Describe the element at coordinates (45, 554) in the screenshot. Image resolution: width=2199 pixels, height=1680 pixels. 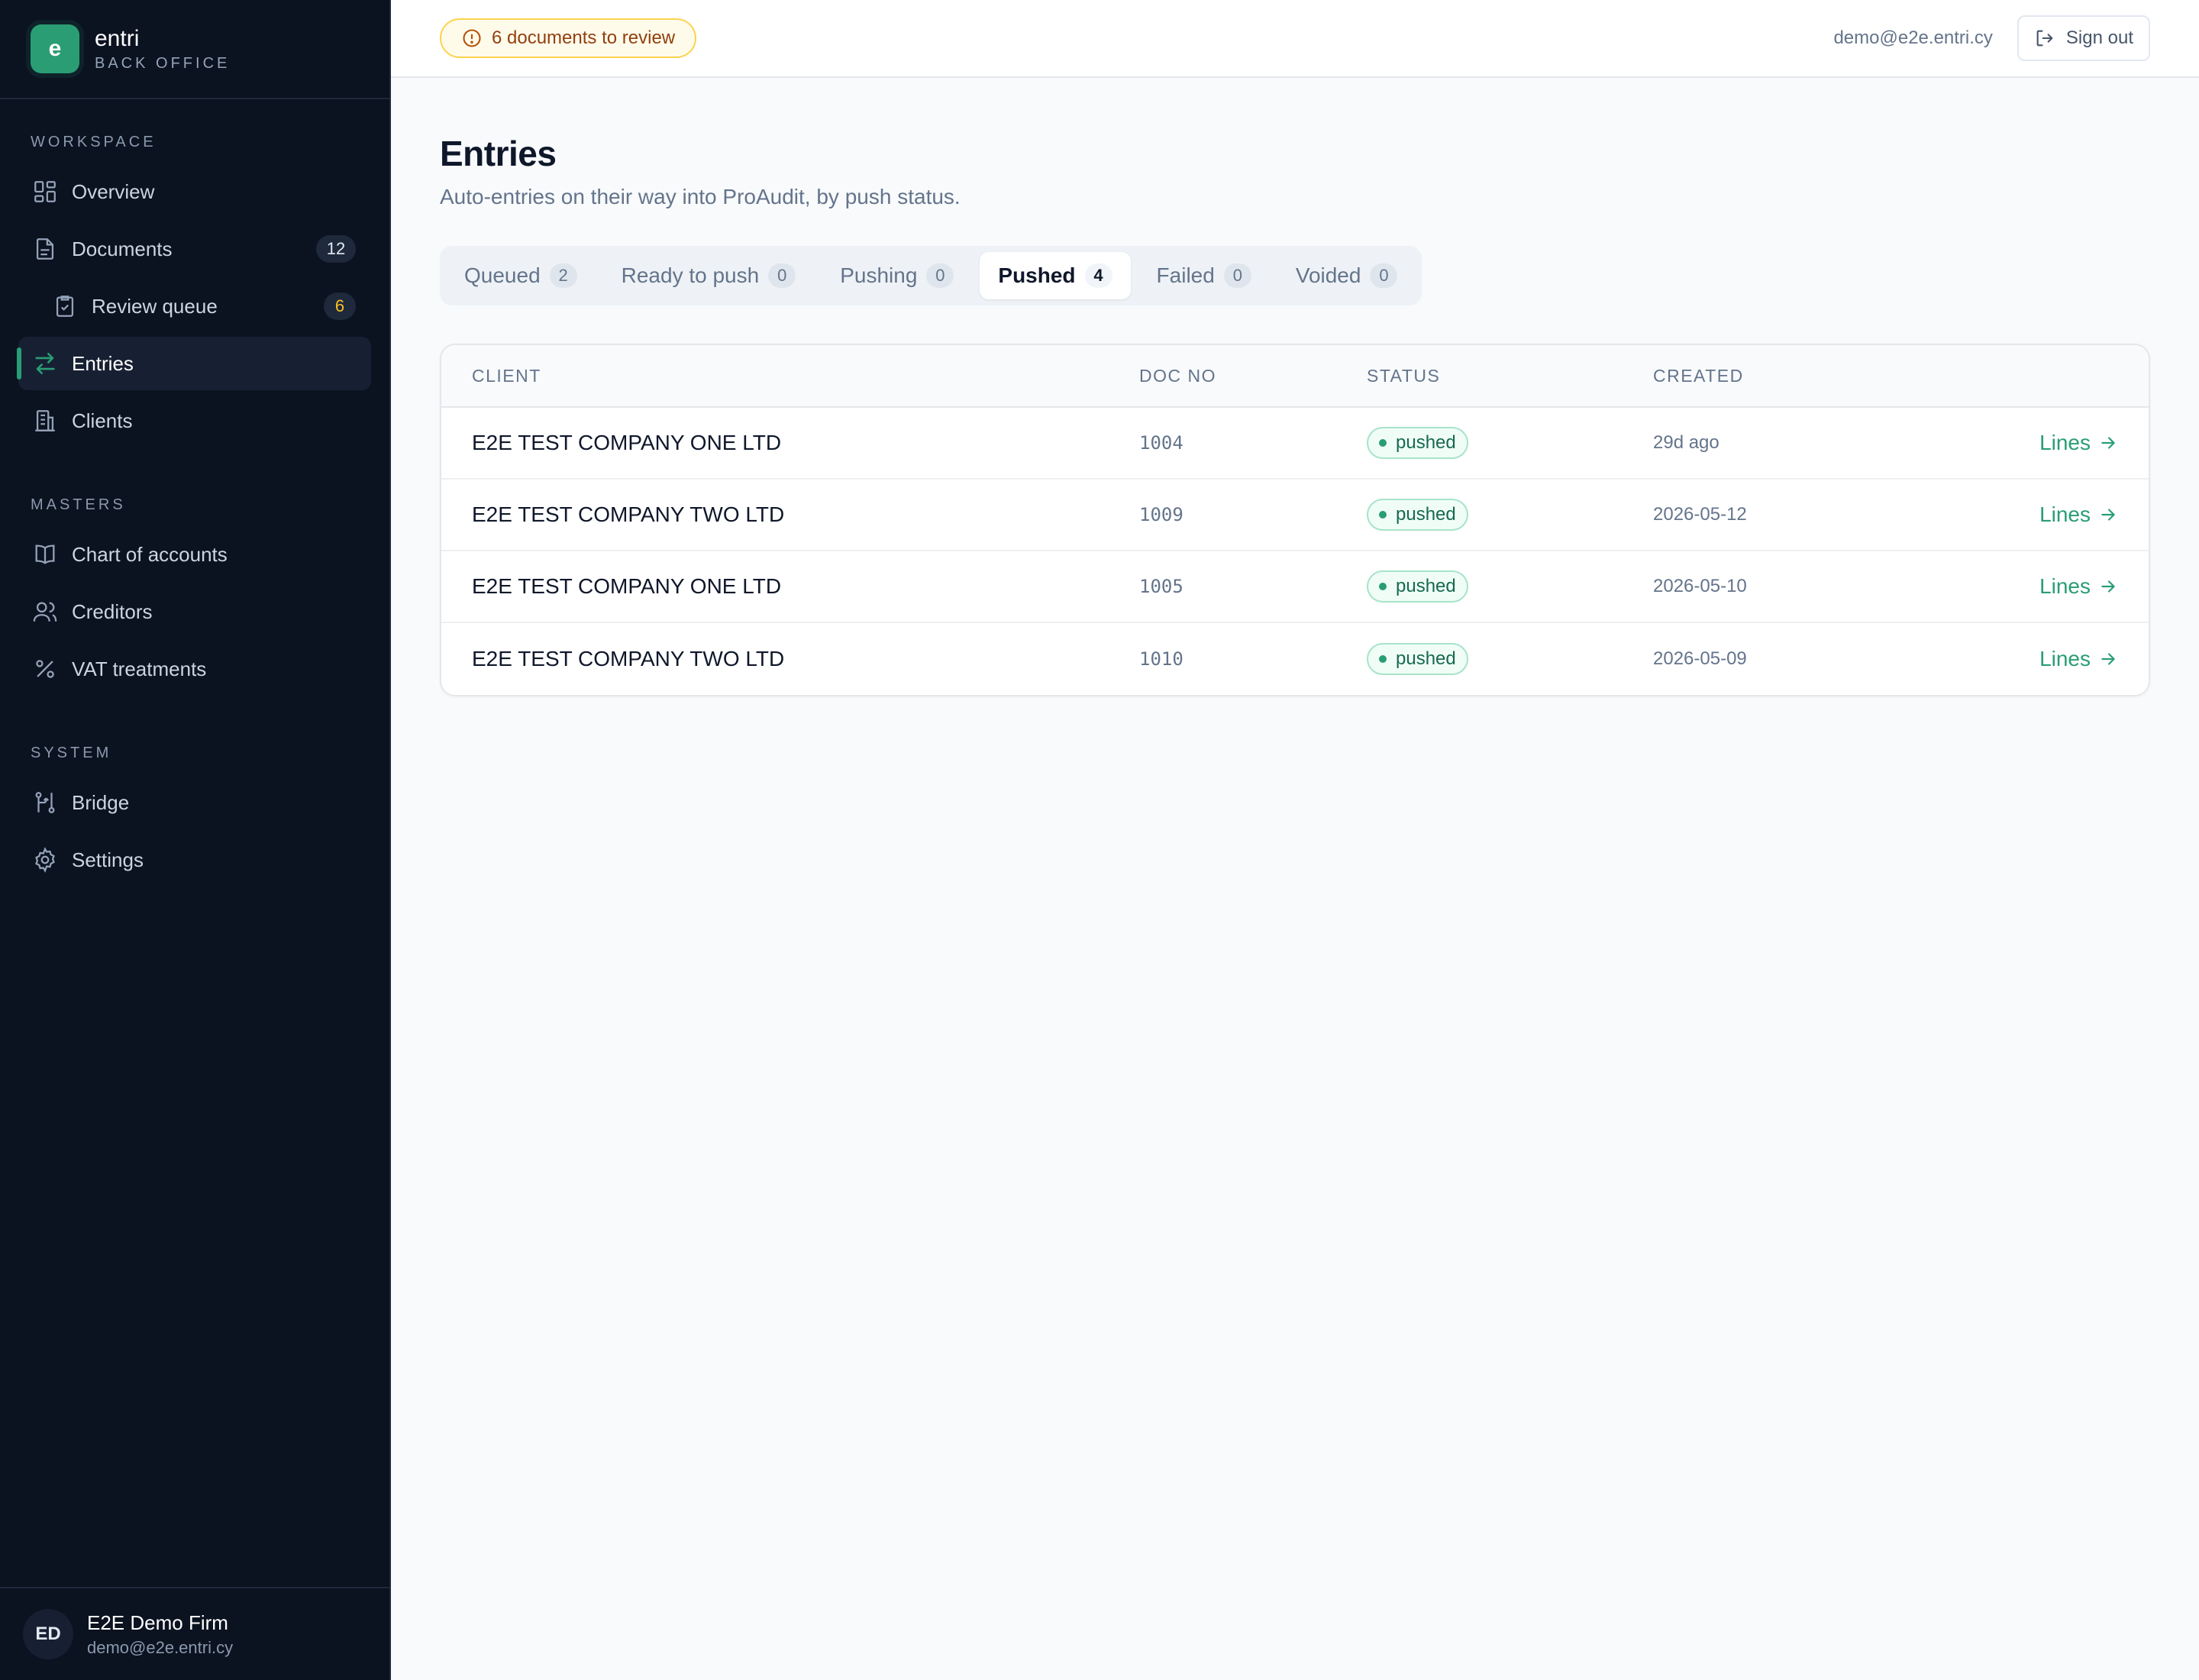
I see `book-icon` at that location.